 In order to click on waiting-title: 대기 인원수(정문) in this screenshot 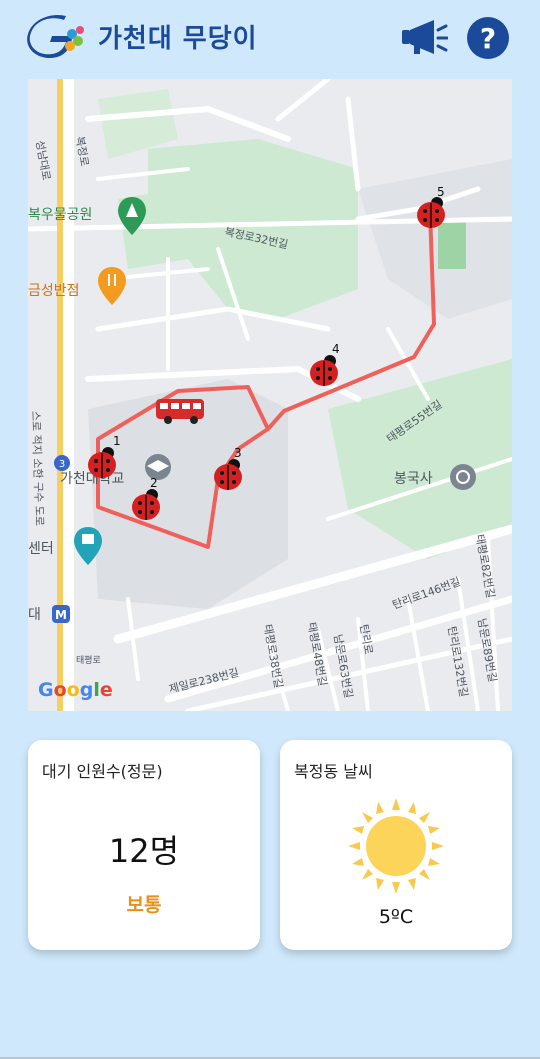, I will do `click(102, 771)`.